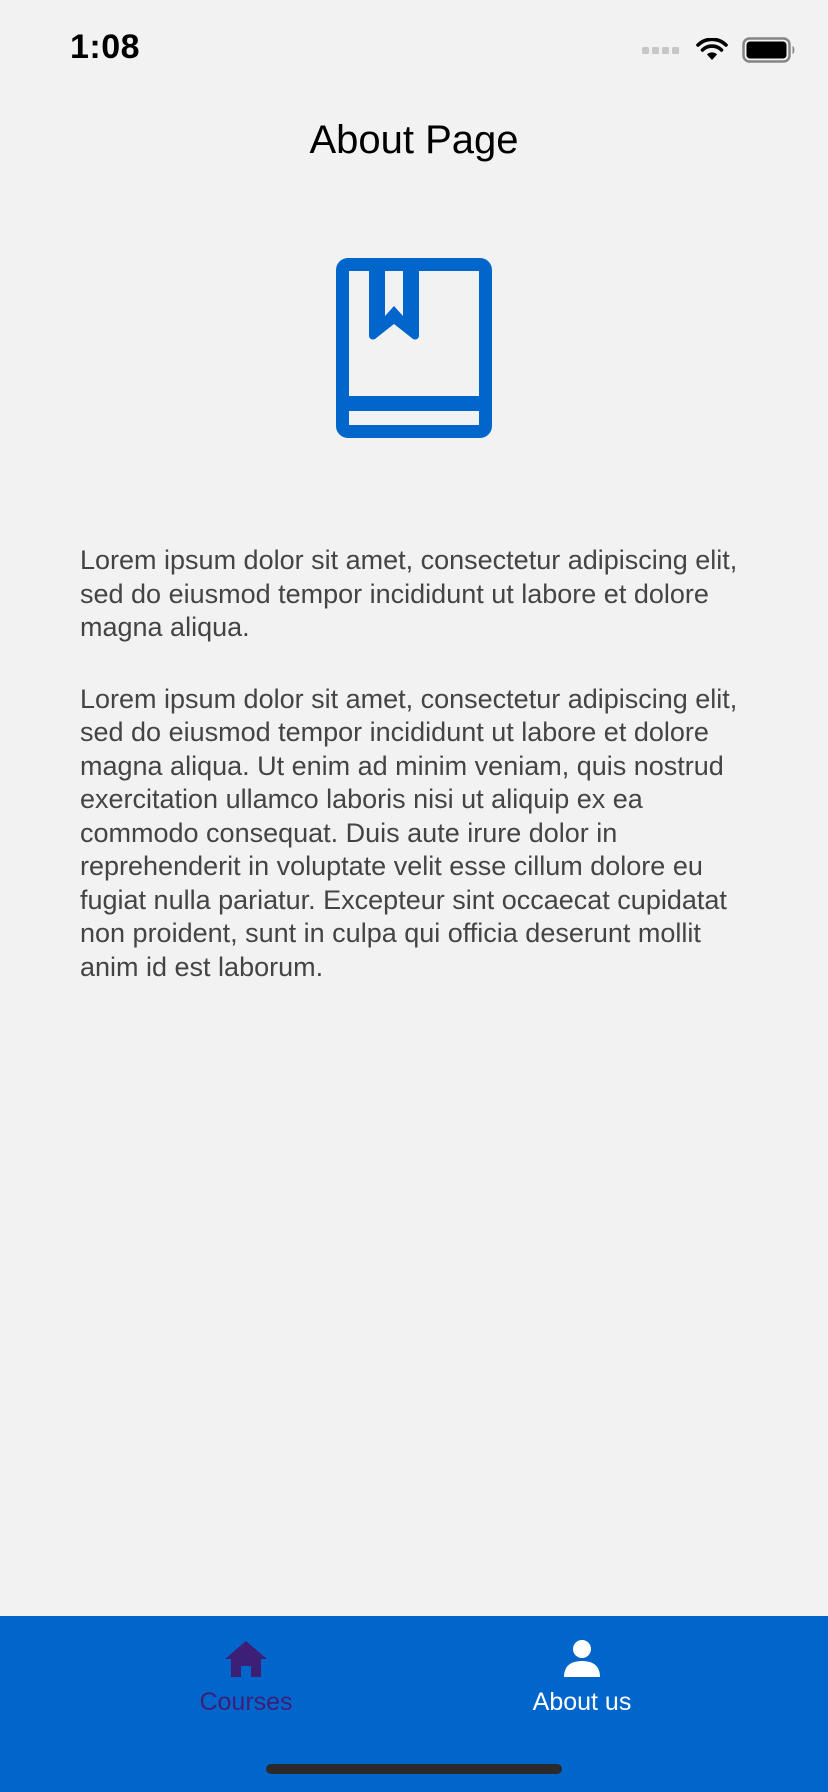  What do you see at coordinates (712, 49) in the screenshot?
I see `wifi-icon` at bounding box center [712, 49].